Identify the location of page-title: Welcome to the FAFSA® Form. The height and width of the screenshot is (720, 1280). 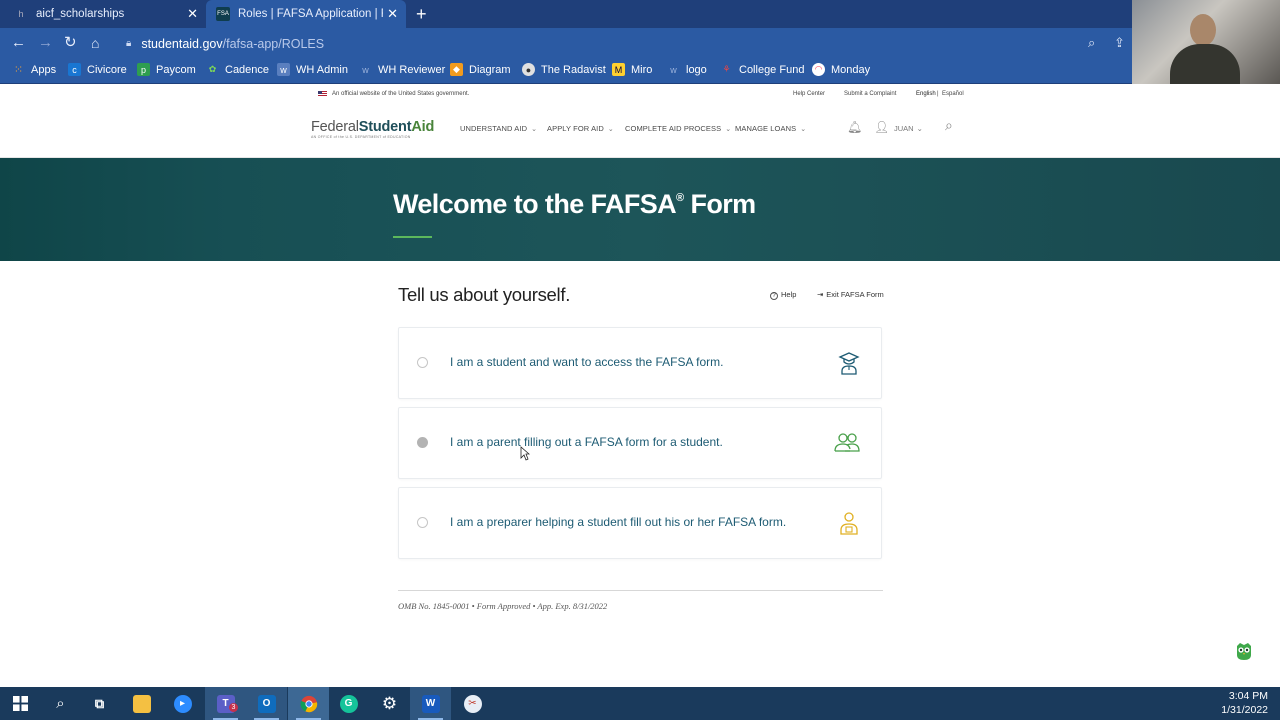
(574, 204).